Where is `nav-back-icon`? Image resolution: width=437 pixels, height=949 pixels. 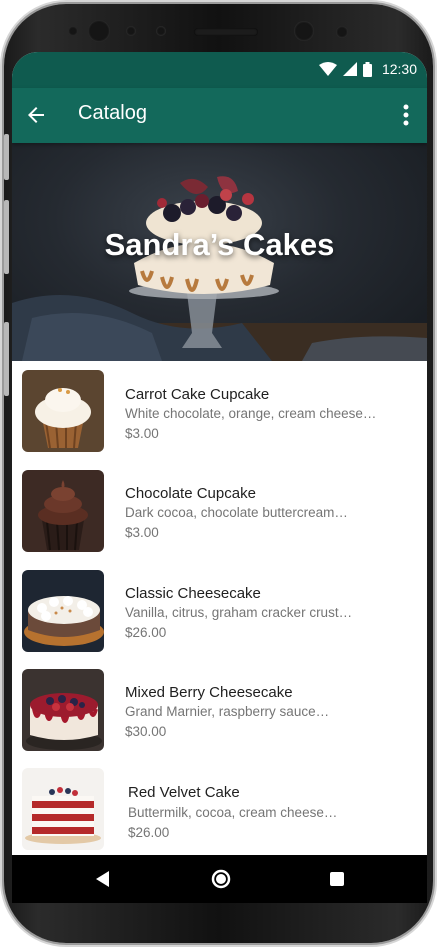 nav-back-icon is located at coordinates (103, 879).